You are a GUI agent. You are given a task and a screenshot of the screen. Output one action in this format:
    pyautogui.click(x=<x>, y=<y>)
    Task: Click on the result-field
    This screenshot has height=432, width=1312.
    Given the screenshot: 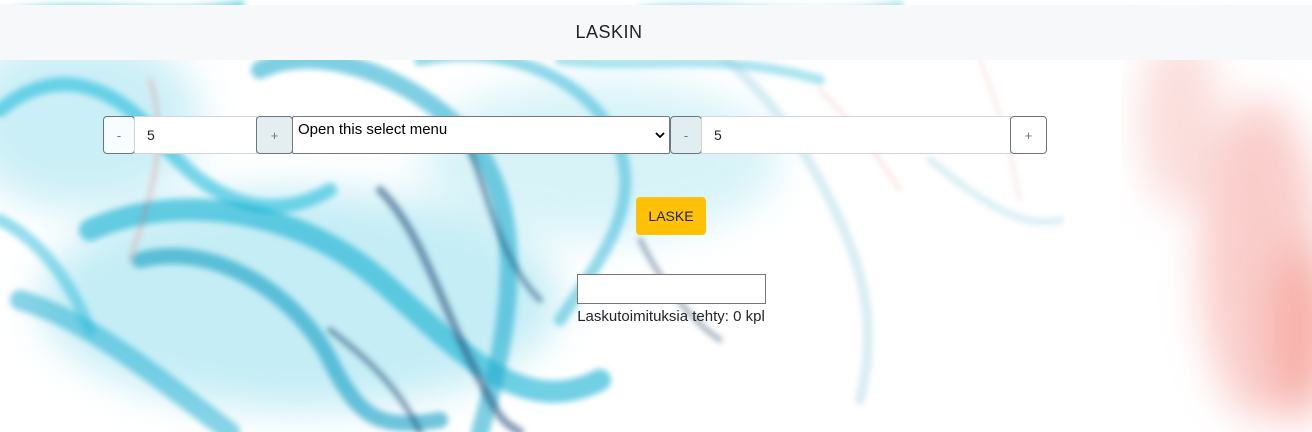 What is the action you would take?
    pyautogui.click(x=671, y=289)
    